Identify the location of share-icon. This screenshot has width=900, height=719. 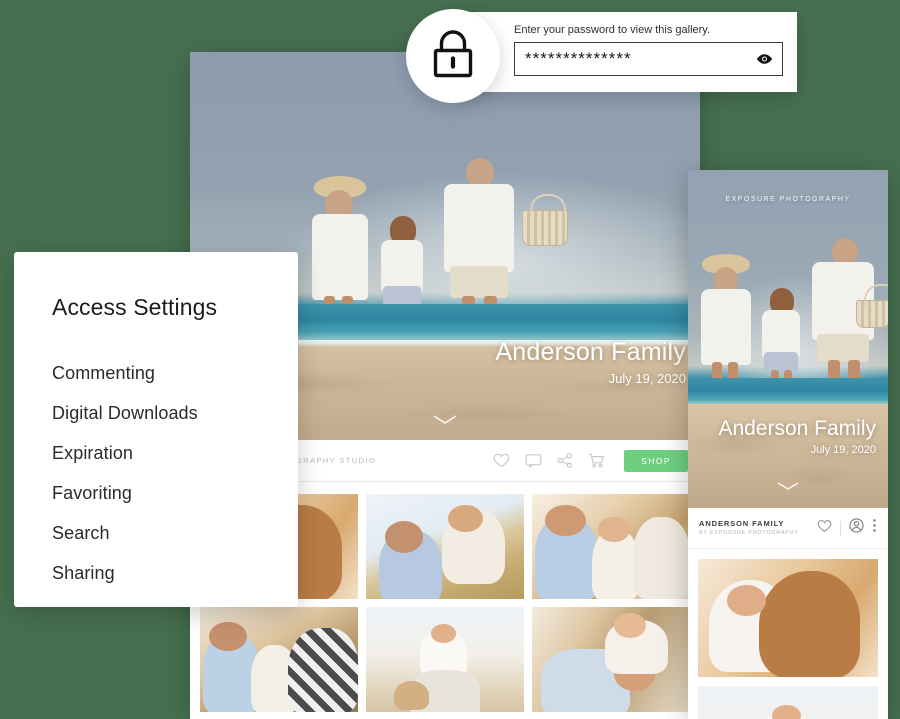
(565, 460).